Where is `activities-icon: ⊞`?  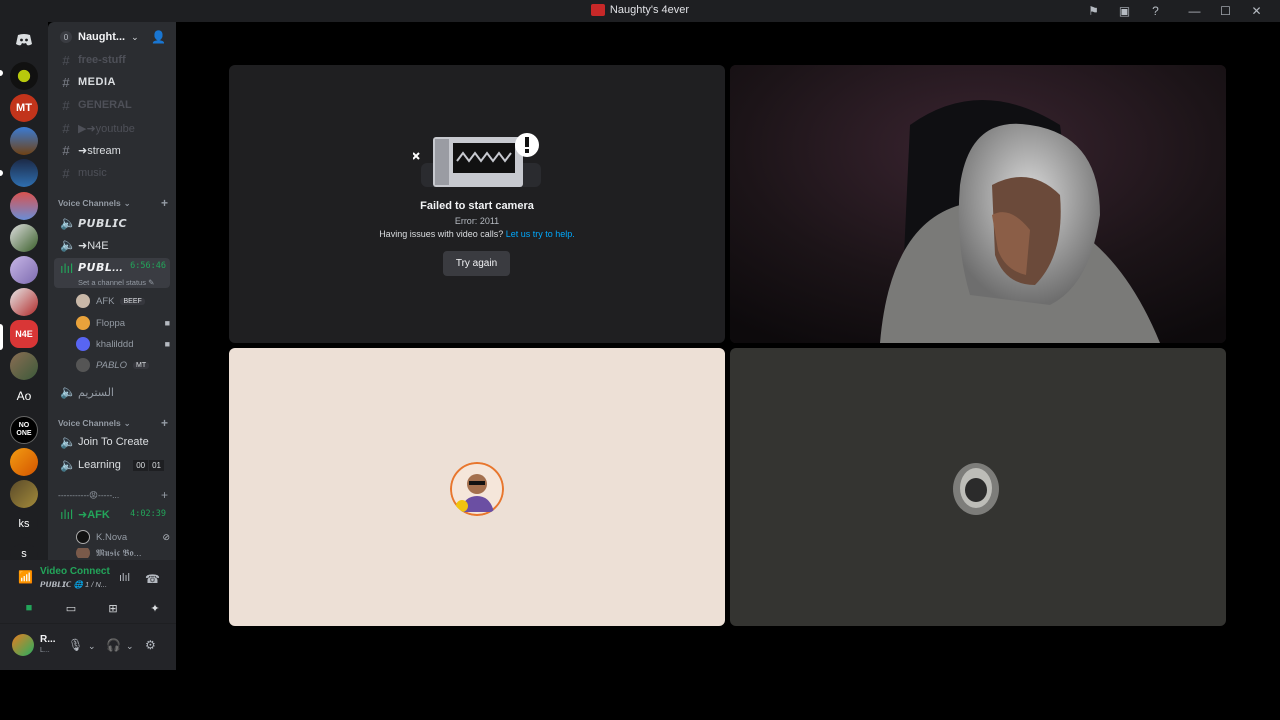
activities-icon: ⊞ is located at coordinates (113, 608).